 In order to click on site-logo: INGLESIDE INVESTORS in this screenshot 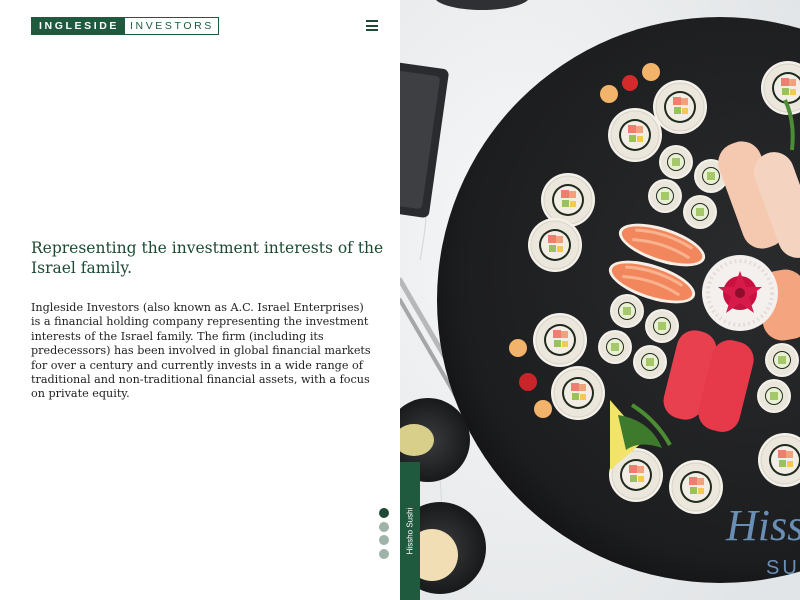, I will do `click(125, 26)`.